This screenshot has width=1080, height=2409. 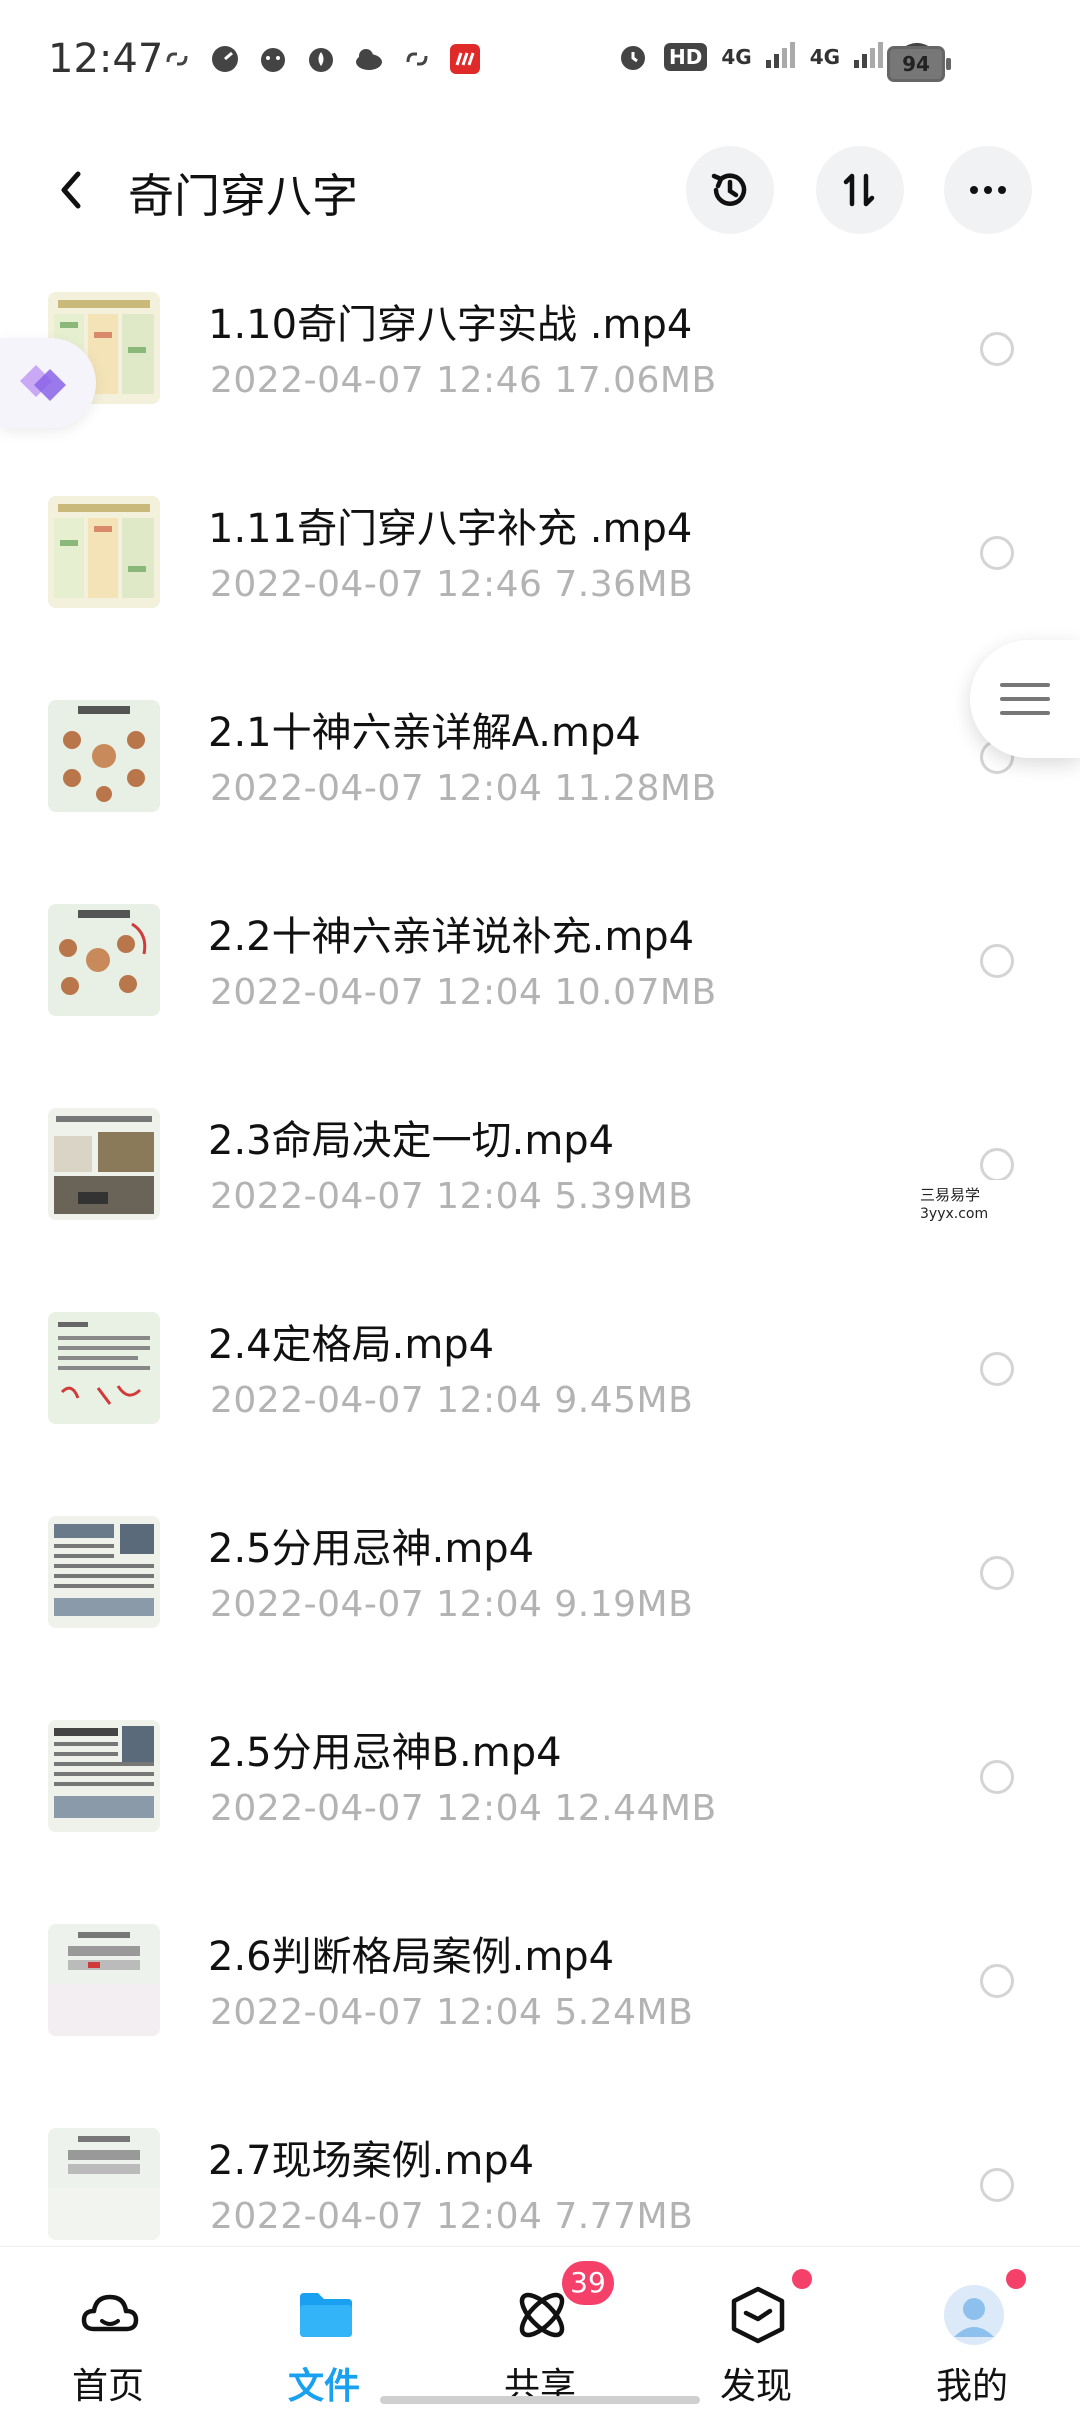 I want to click on file-meta: 2022-04-07 12:04 11.28MB, so click(x=463, y=788).